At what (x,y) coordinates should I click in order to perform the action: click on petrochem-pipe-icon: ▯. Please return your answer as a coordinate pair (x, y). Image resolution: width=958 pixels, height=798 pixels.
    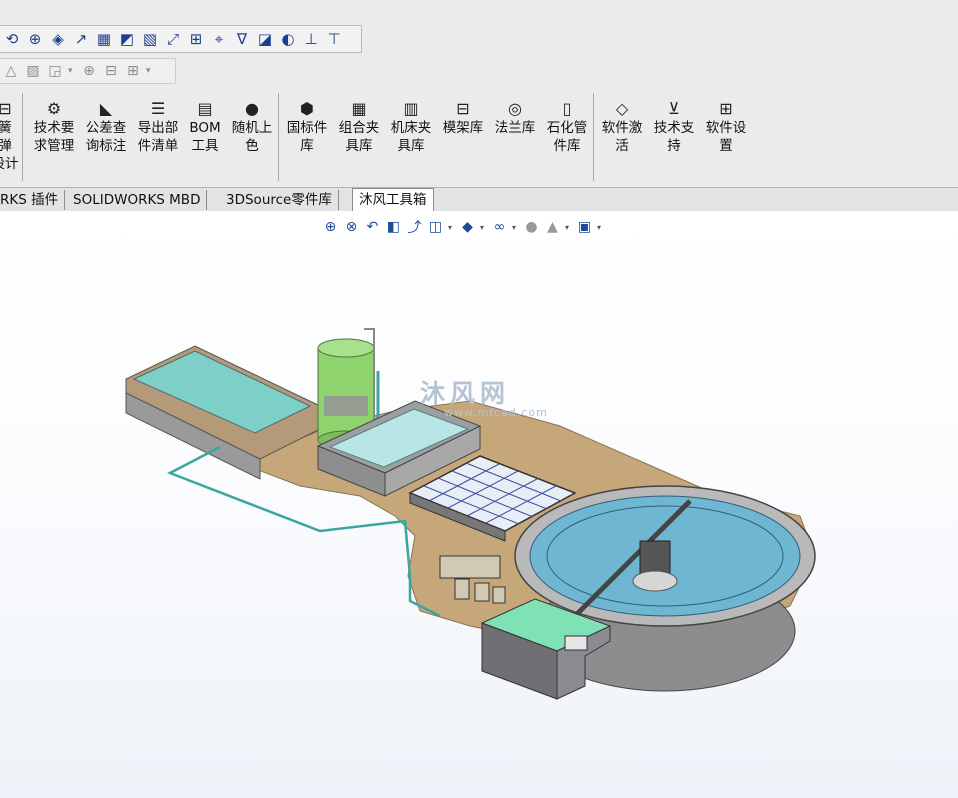
    Looking at the image, I should click on (567, 108).